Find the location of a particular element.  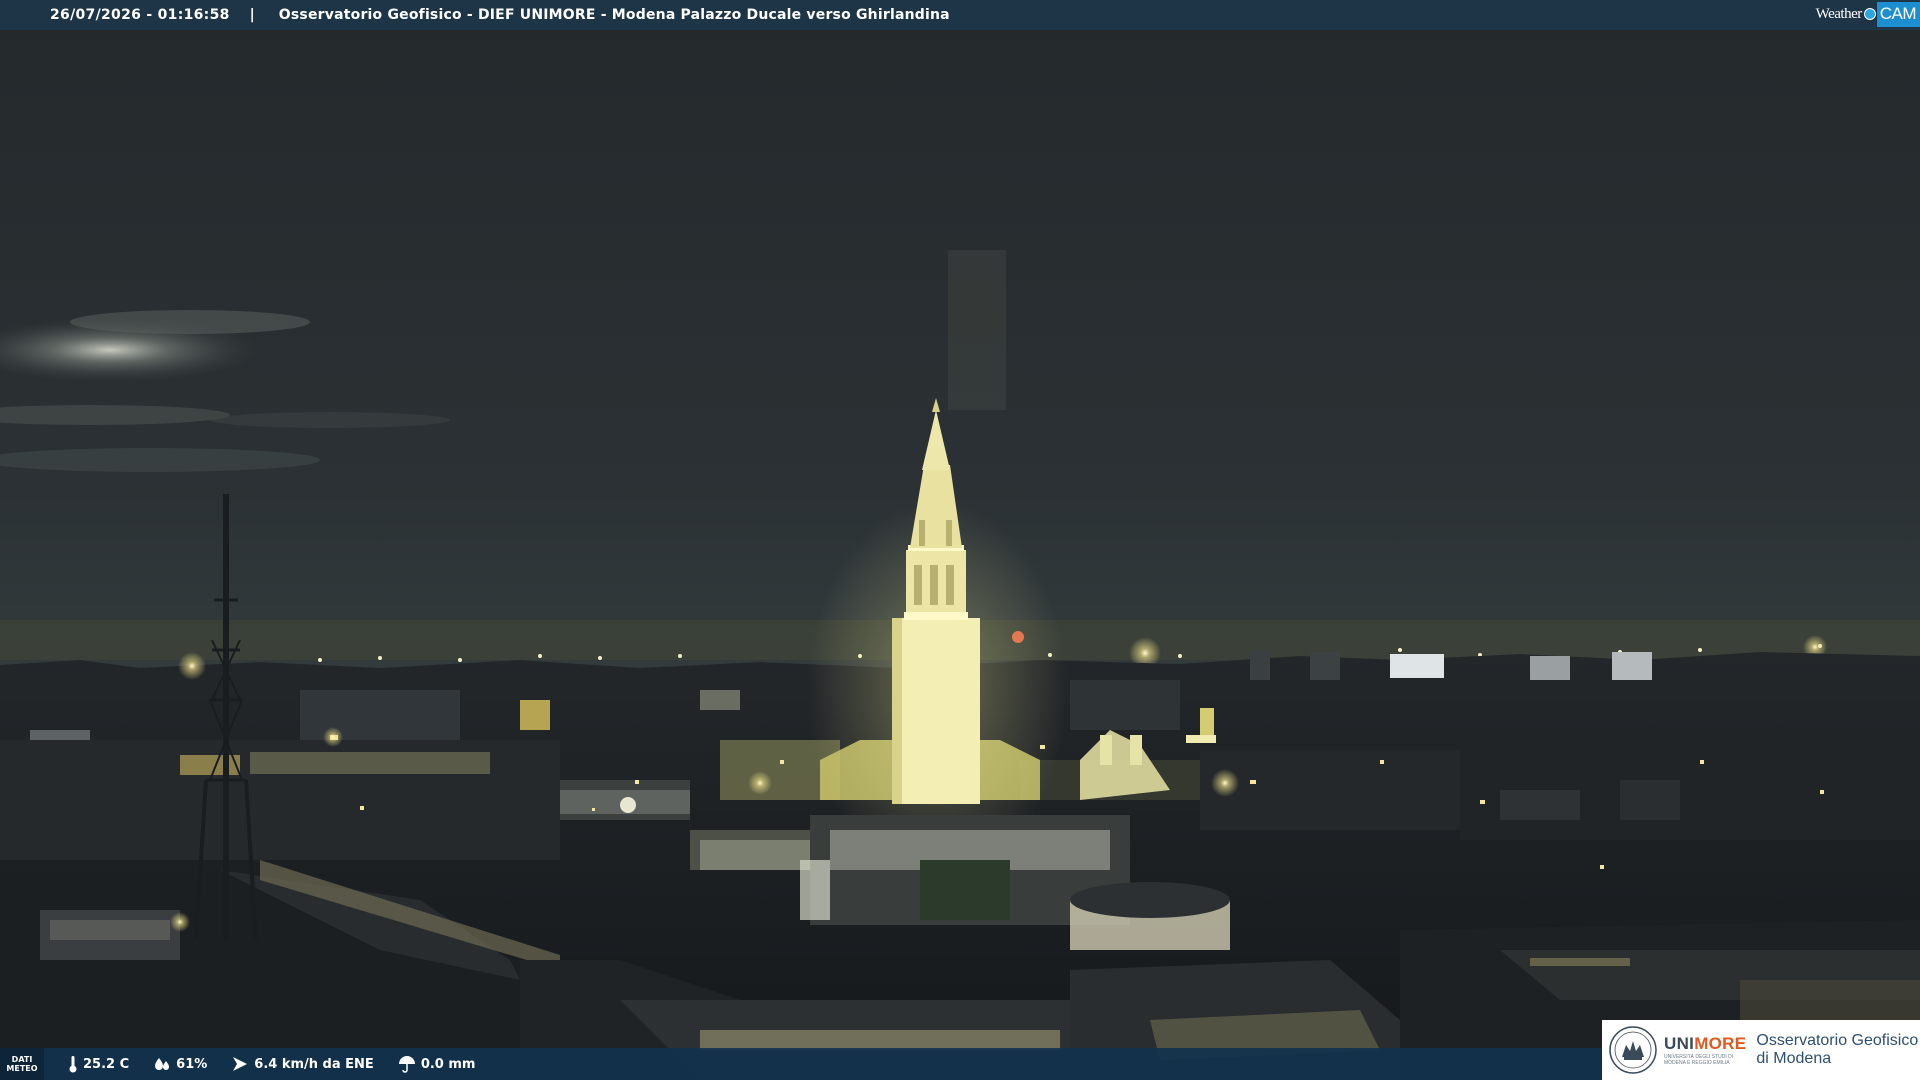

unimore-name: UNIMORE is located at coordinates (1705, 1044).